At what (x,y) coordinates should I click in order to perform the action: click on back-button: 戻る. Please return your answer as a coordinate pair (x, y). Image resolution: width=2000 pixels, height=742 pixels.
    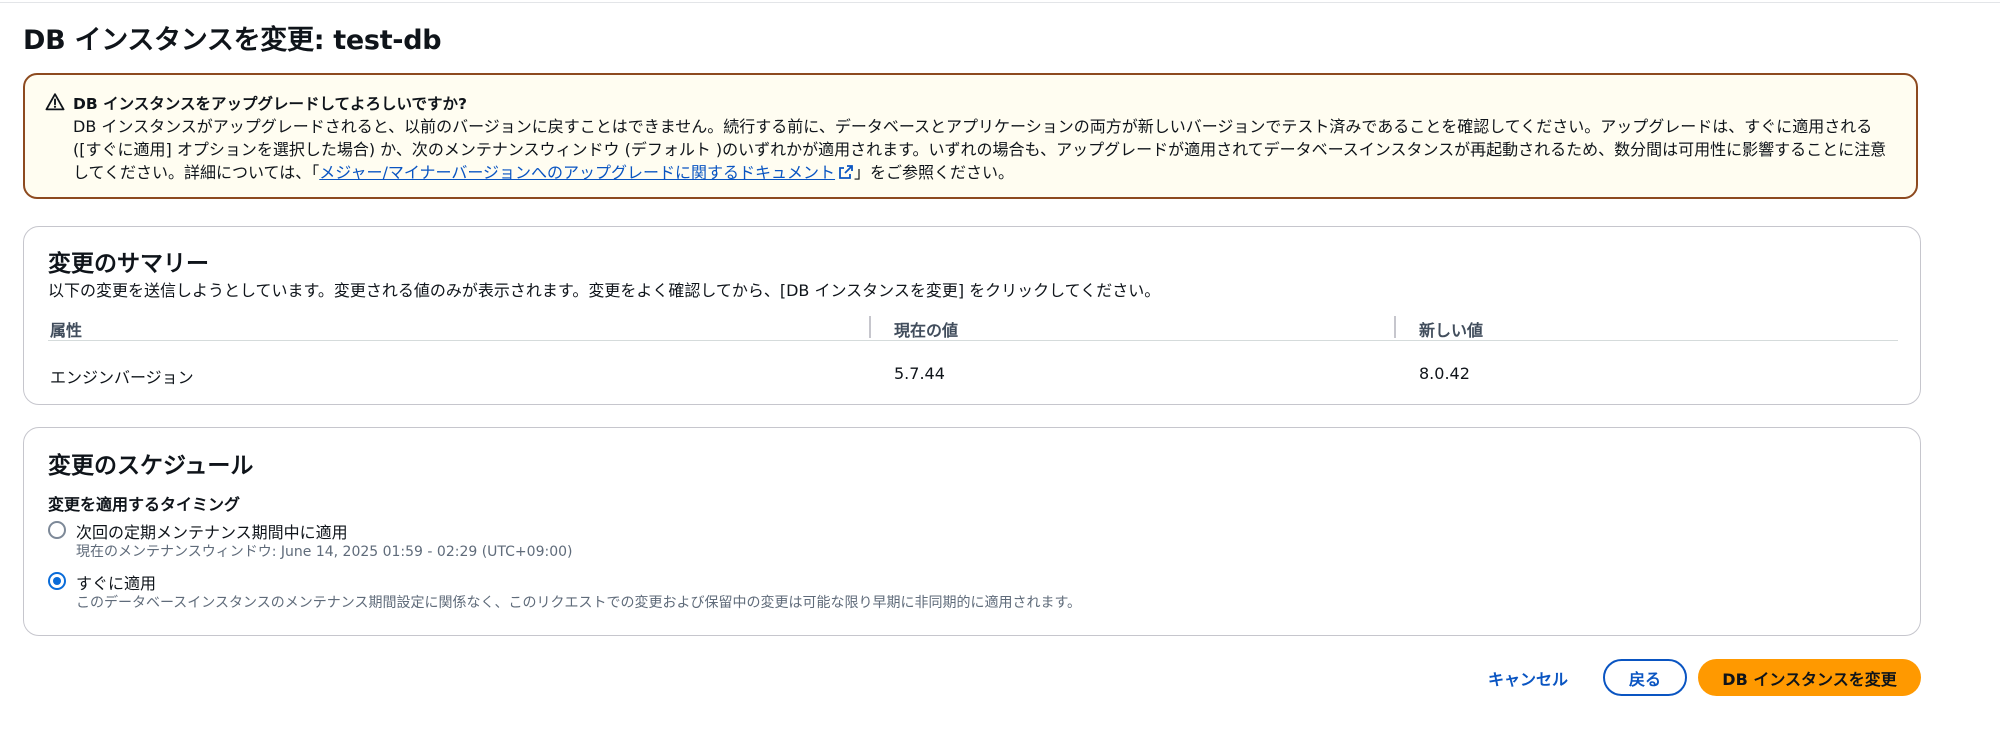
    Looking at the image, I should click on (1645, 677).